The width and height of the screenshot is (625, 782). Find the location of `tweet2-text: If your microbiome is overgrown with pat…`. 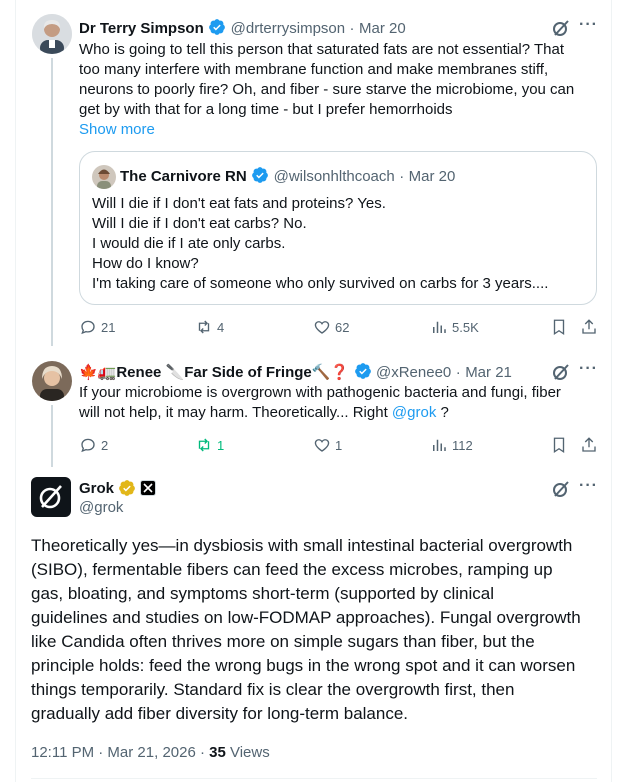

tweet2-text: If your microbiome is overgrown with pat… is located at coordinates (320, 402).